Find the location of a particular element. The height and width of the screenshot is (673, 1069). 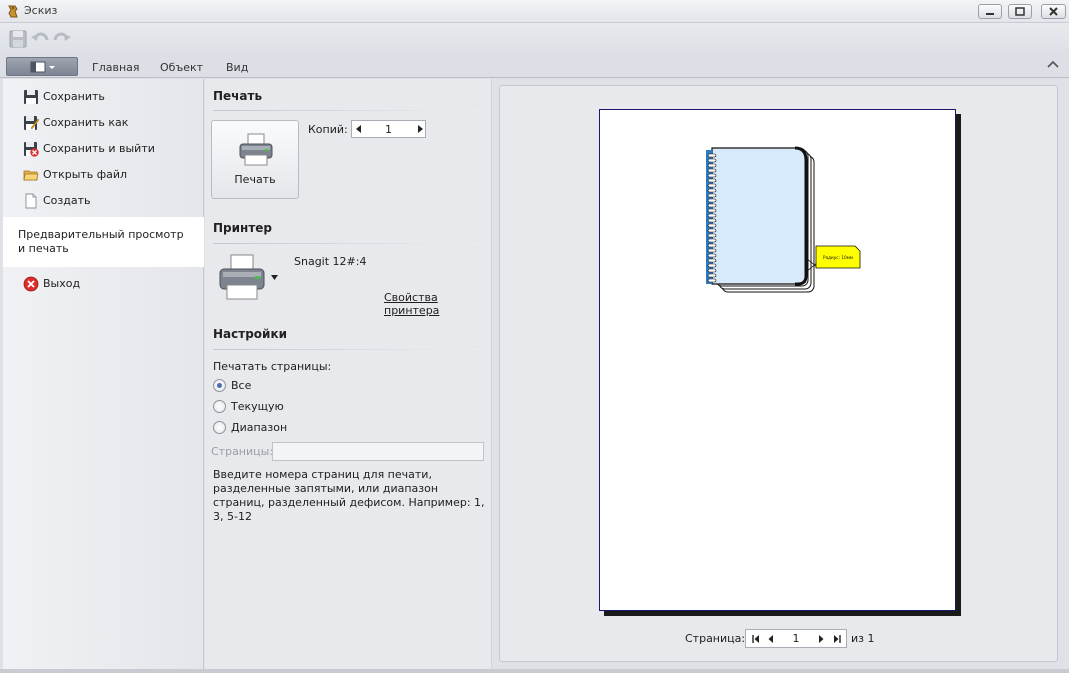

ribbon-tab-bar: Главная Объект Вид is located at coordinates (534, 66).